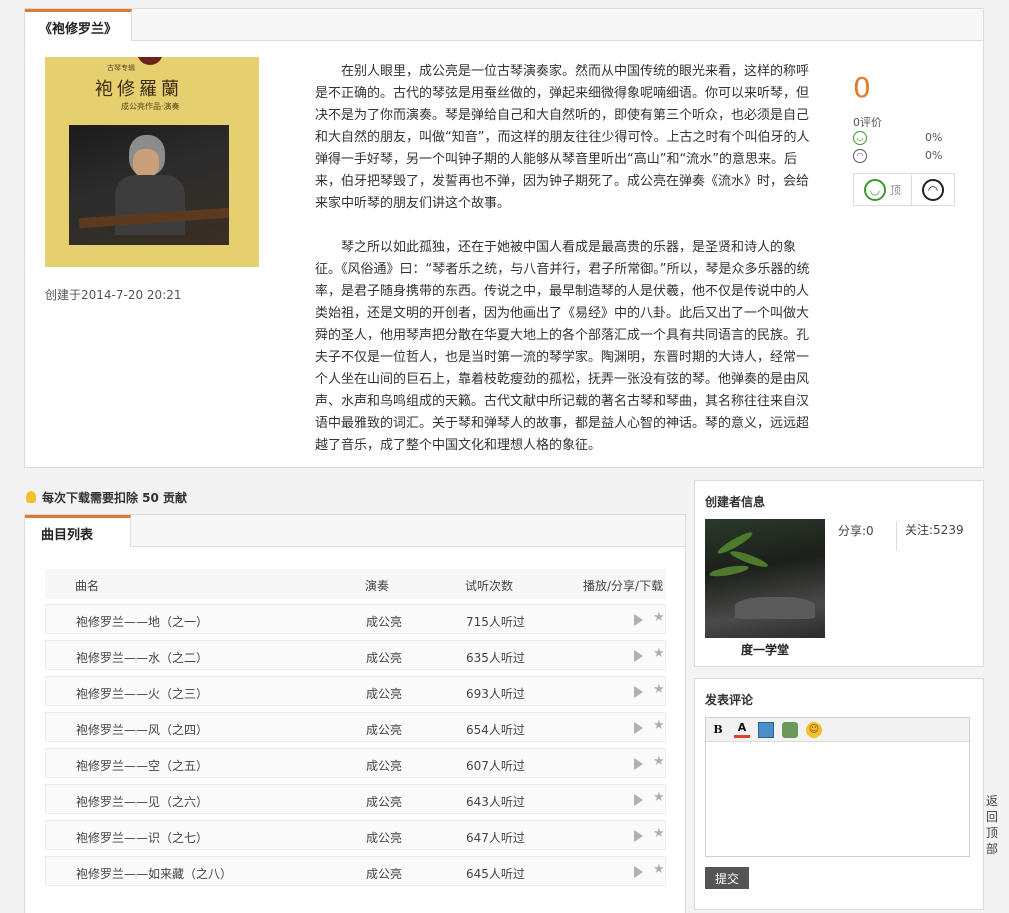 The width and height of the screenshot is (1009, 913). I want to click on positive-rating-row: ◡ 0%, so click(903, 138).